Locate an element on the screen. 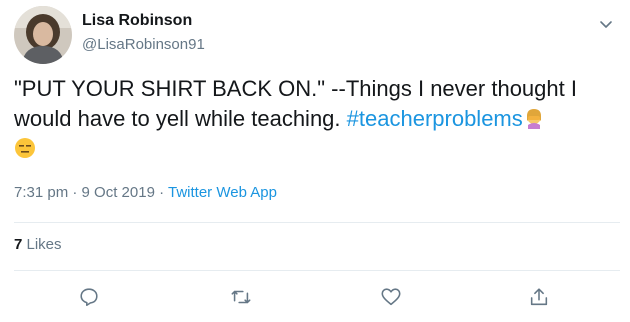 The height and width of the screenshot is (322, 630). like-icon is located at coordinates (392, 298).